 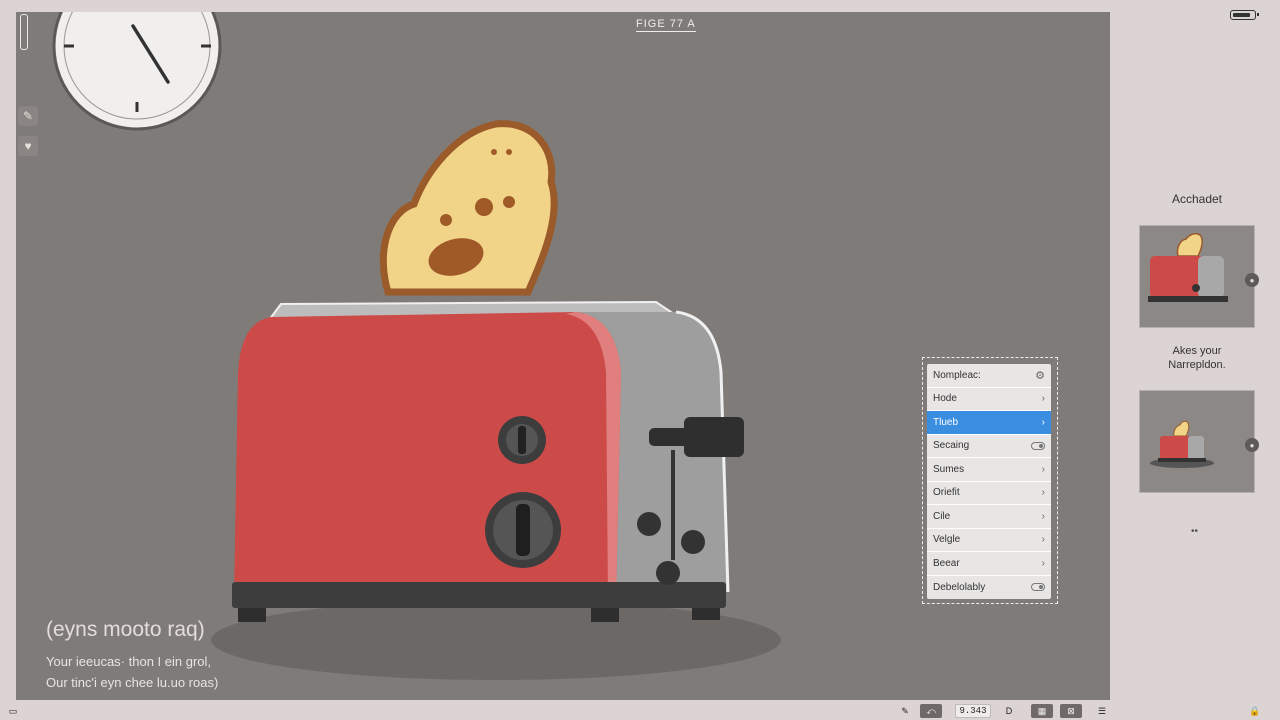 What do you see at coordinates (132, 682) in the screenshot?
I see `caption-line-2: Our tinc'i eyn chee lu.uo roas)` at bounding box center [132, 682].